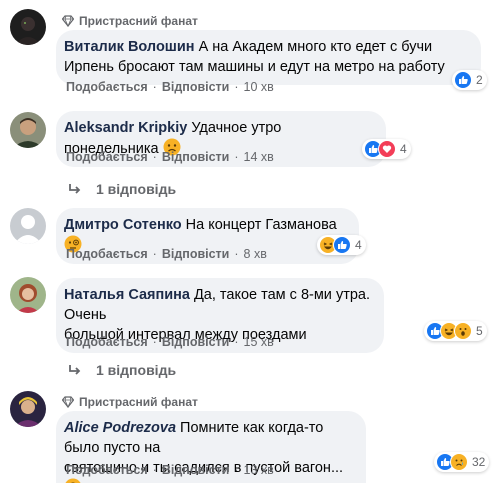 The image size is (503, 483). What do you see at coordinates (259, 342) in the screenshot?
I see `timestamp: 15 хв` at bounding box center [259, 342].